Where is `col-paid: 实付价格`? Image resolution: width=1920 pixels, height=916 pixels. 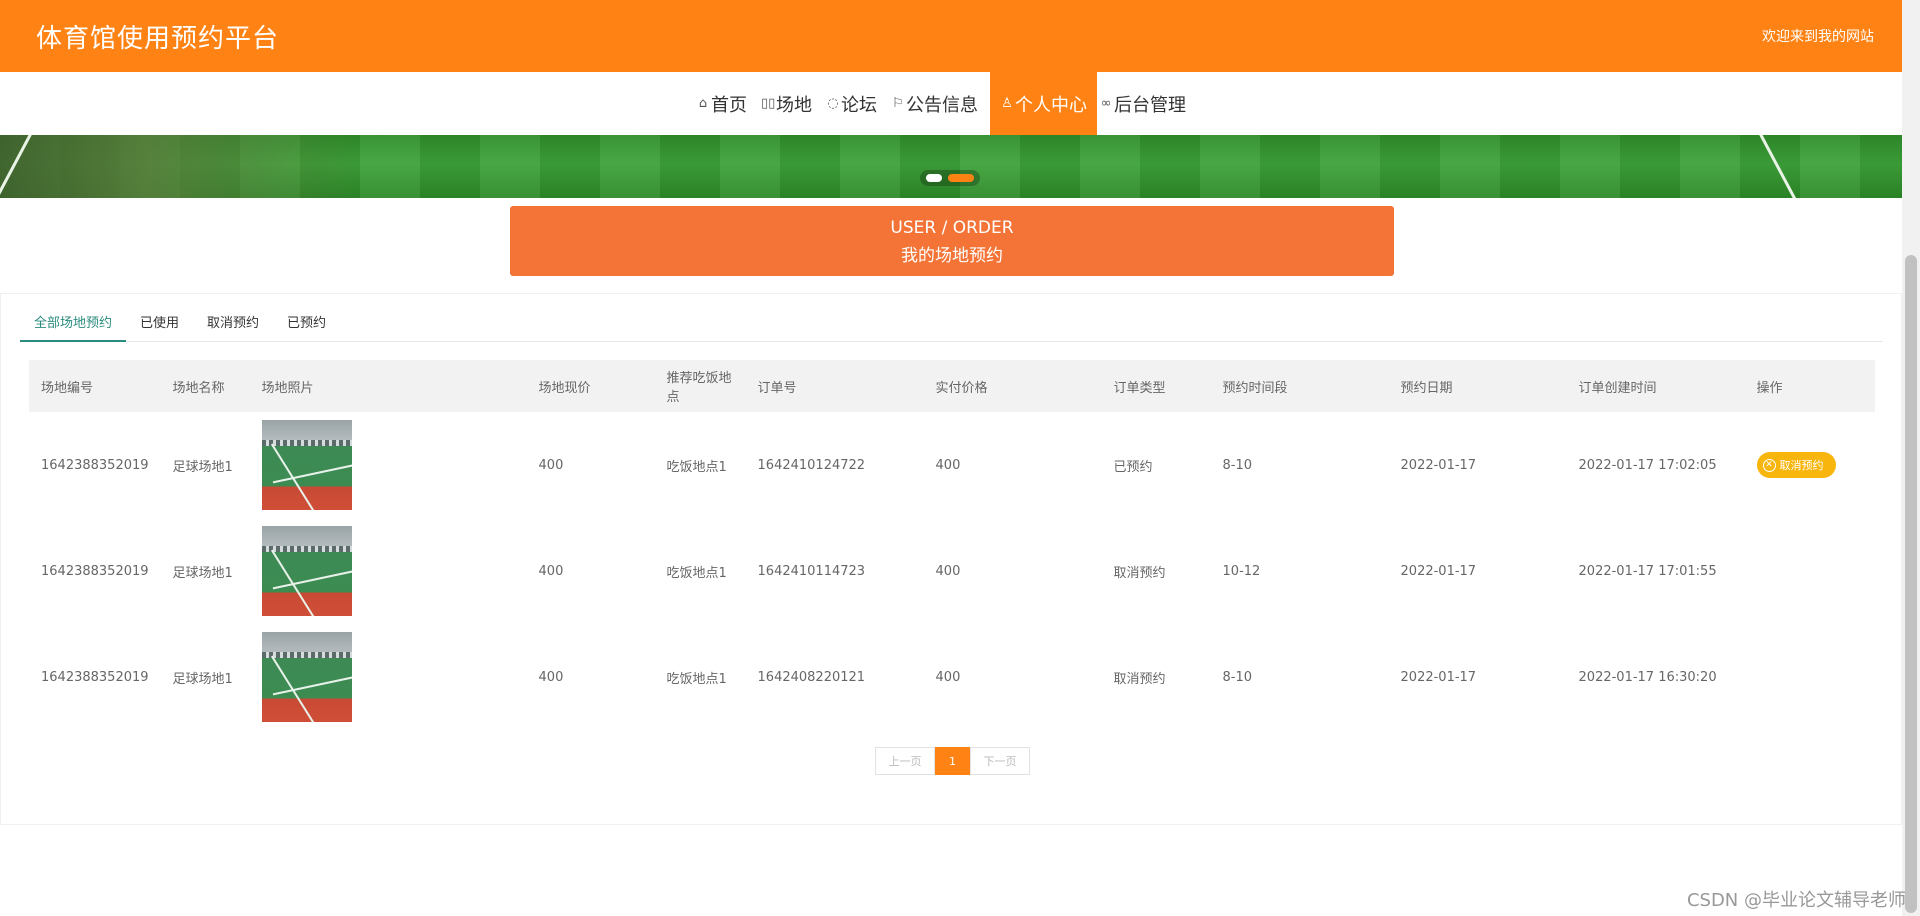 col-paid: 实付价格 is located at coordinates (1012, 386).